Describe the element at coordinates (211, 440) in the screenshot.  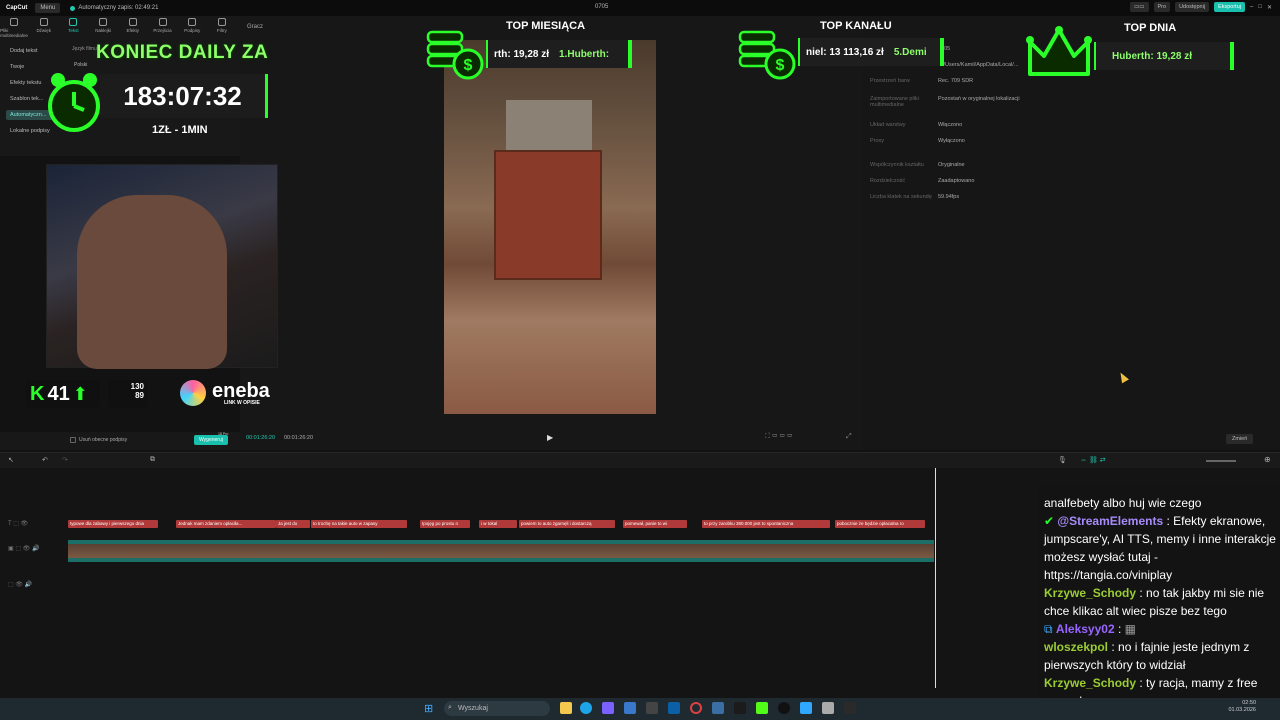
I see `generate-button: Wygeneruj` at that location.